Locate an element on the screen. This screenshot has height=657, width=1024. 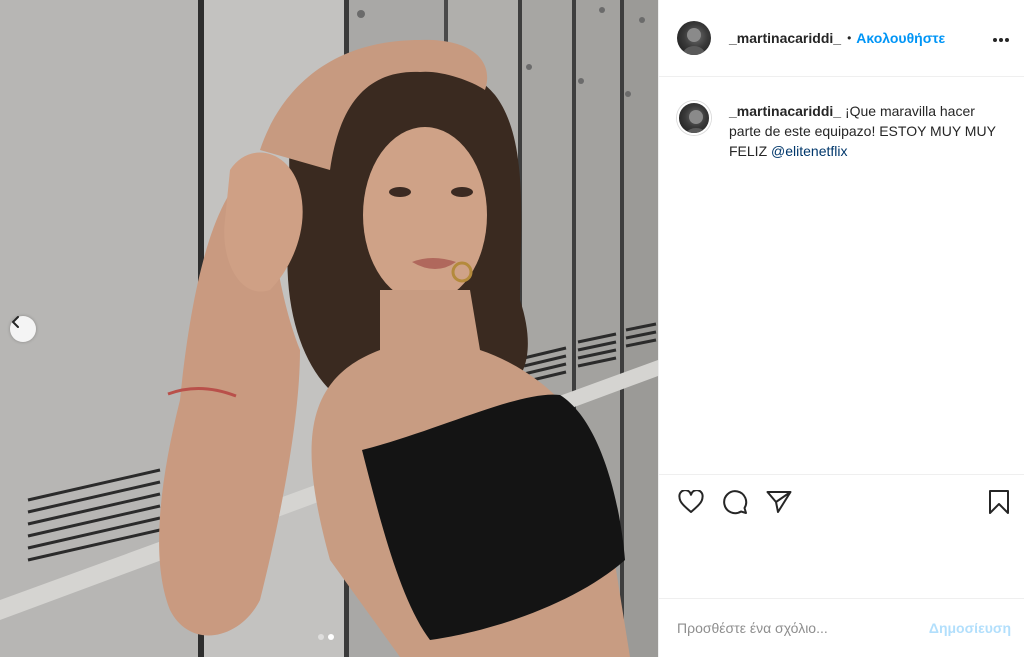
comment-form: Δημοσίευση is located at coordinates (841, 627).